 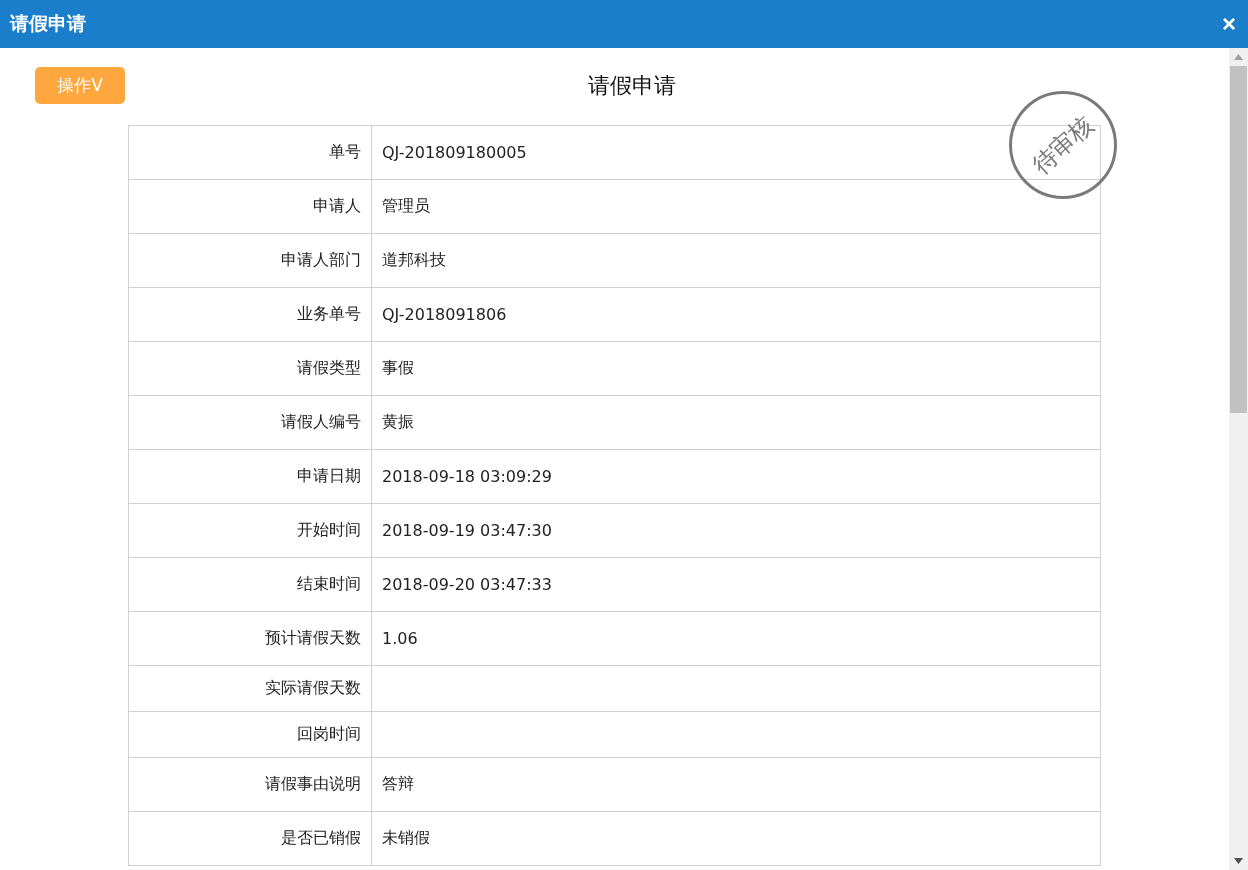 What do you see at coordinates (444, 315) in the screenshot?
I see `field-value: QJ-2018091806` at bounding box center [444, 315].